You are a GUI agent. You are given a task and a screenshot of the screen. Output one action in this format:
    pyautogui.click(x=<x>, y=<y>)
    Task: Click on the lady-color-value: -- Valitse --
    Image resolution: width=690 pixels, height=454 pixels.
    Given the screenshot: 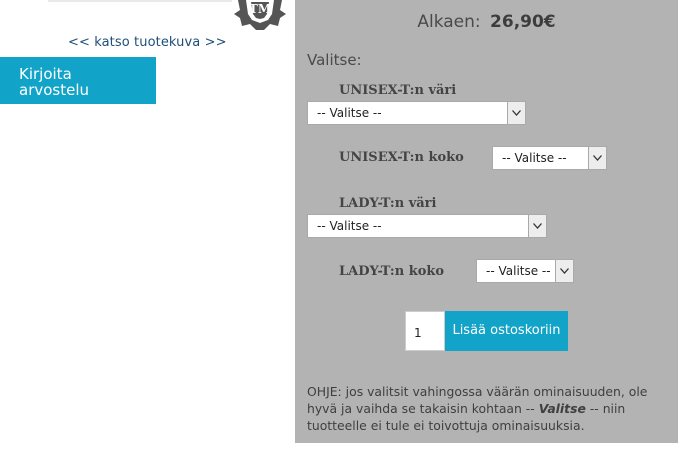 What is the action you would take?
    pyautogui.click(x=349, y=226)
    